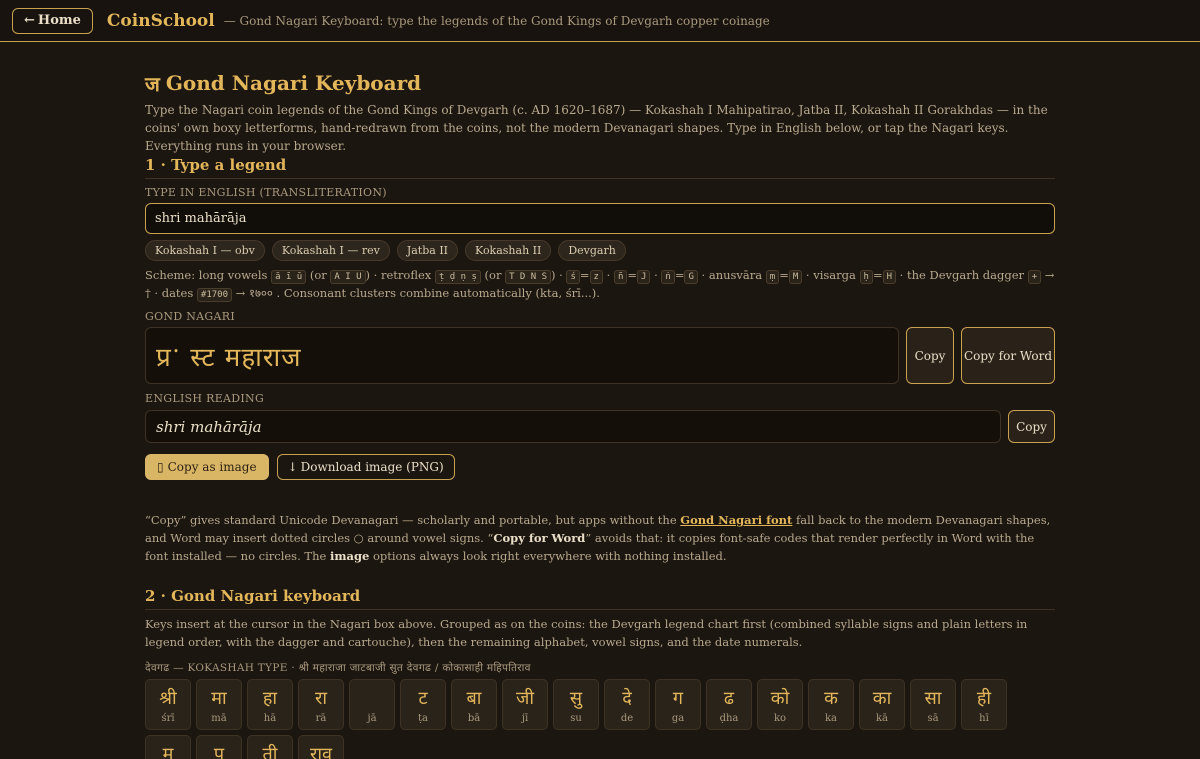 The height and width of the screenshot is (759, 1200). What do you see at coordinates (321, 751) in the screenshot?
I see `key-glyph: राव` at bounding box center [321, 751].